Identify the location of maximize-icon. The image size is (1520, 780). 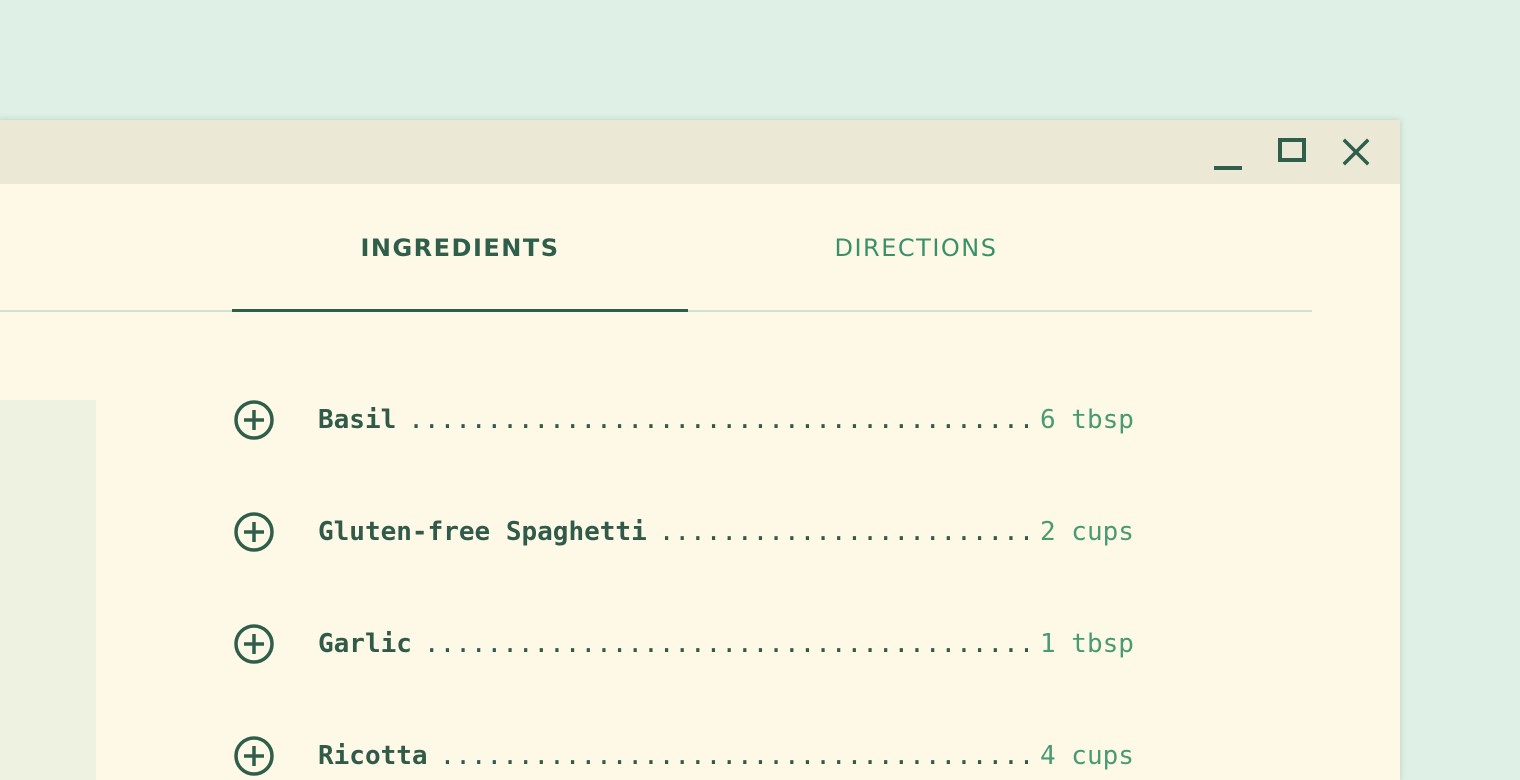
(1292, 150).